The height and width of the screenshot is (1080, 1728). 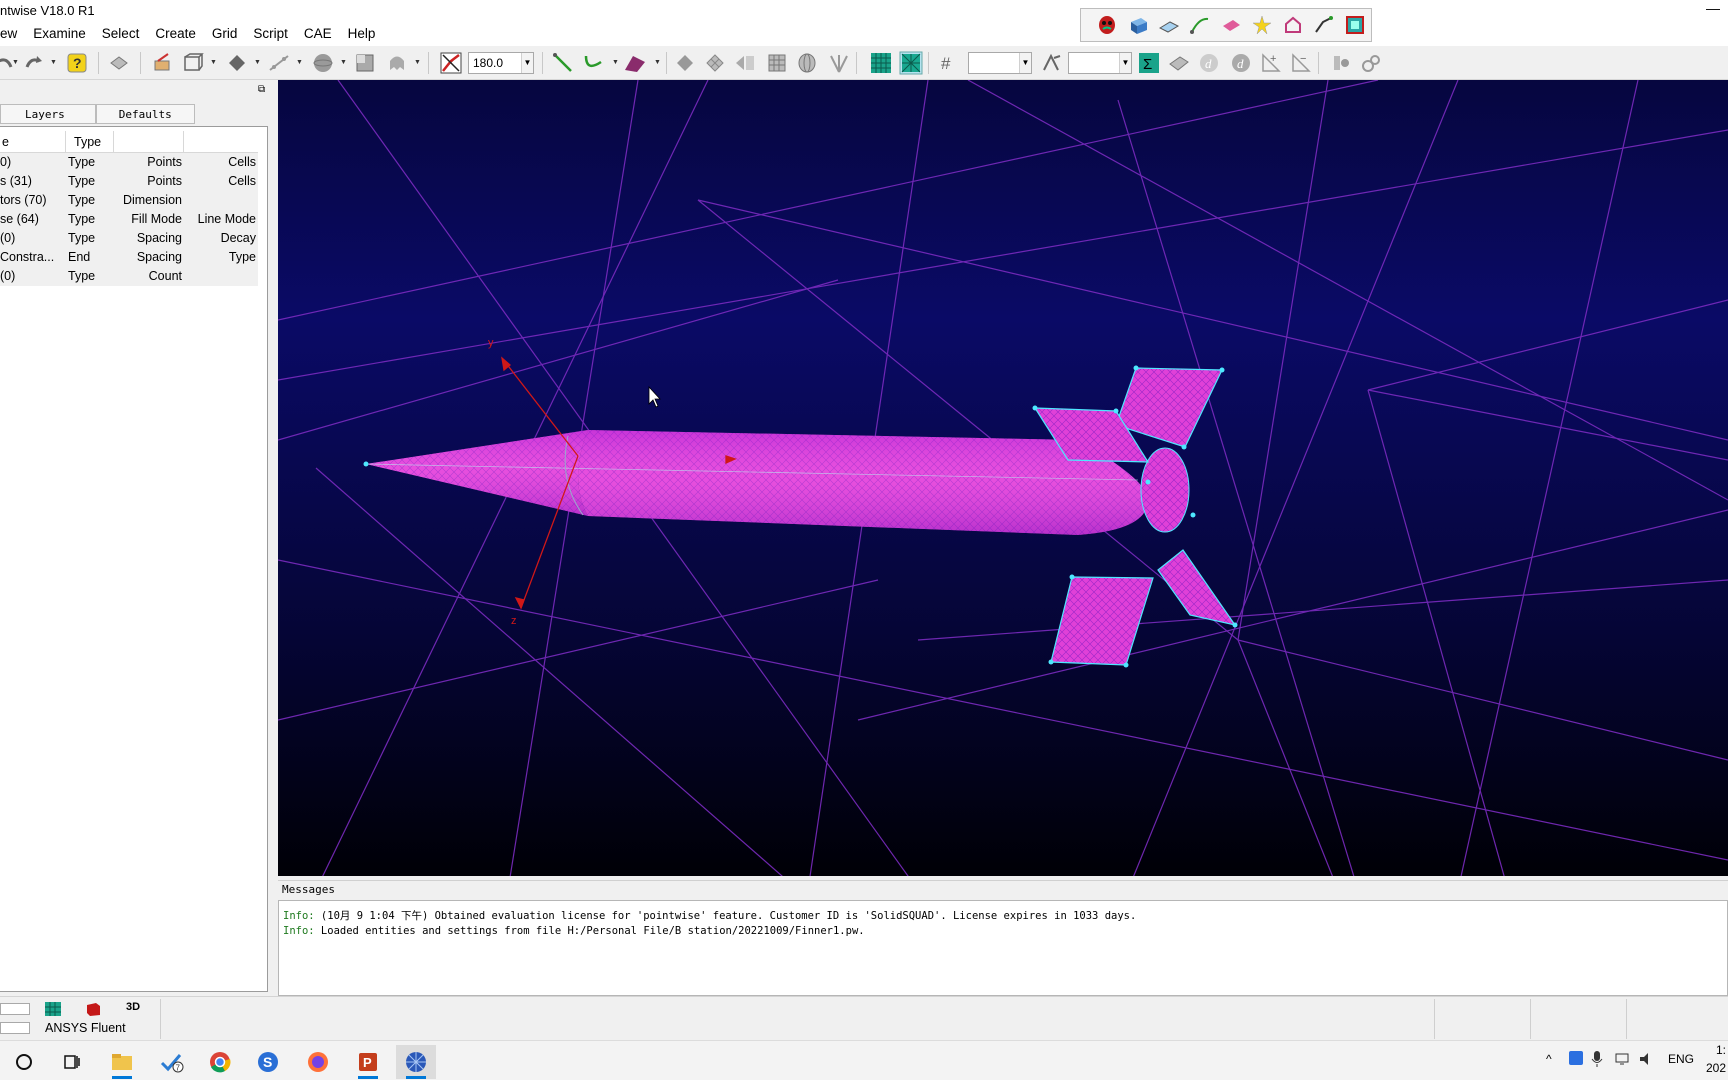 I want to click on todo-app-icon: 7, so click(x=172, y=1062).